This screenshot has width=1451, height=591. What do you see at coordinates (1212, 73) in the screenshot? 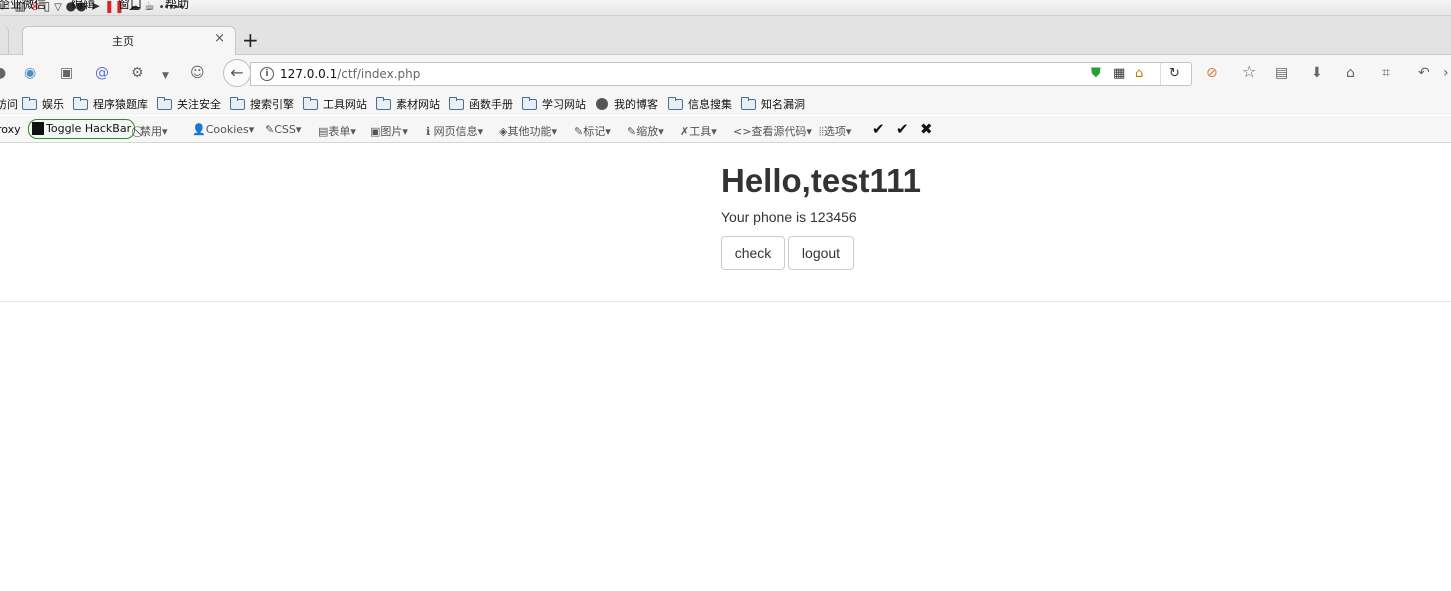
I see `blocked-site-icon: ⊘` at bounding box center [1212, 73].